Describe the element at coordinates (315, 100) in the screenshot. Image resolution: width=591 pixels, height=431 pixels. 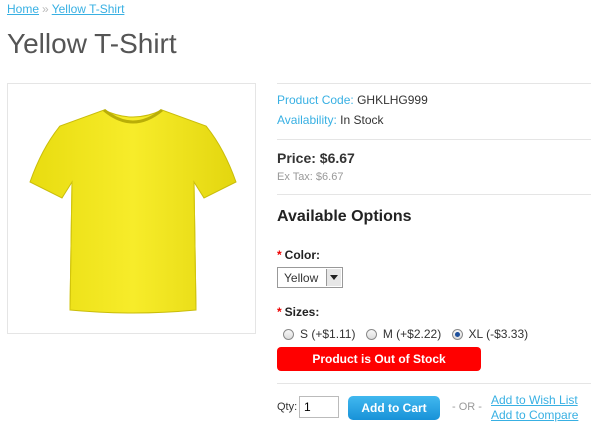
I see `product-code-label: Product Code:` at that location.